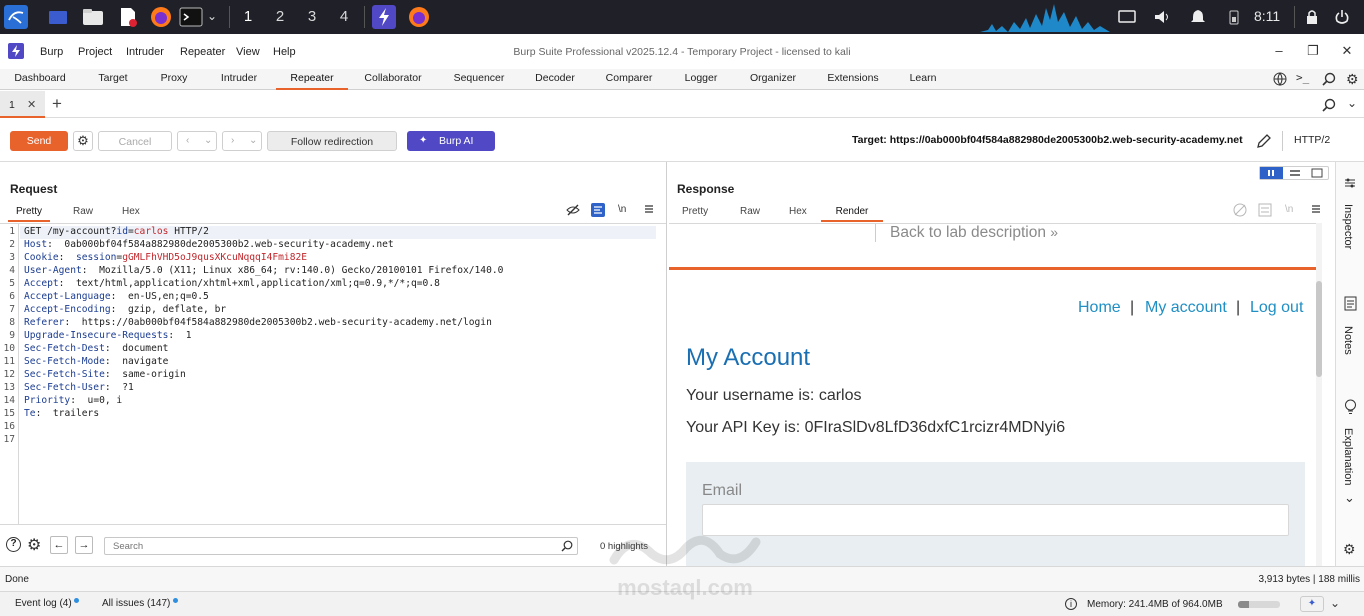 The width and height of the screenshot is (1364, 616). I want to click on burp-suite-task-icon, so click(384, 17).